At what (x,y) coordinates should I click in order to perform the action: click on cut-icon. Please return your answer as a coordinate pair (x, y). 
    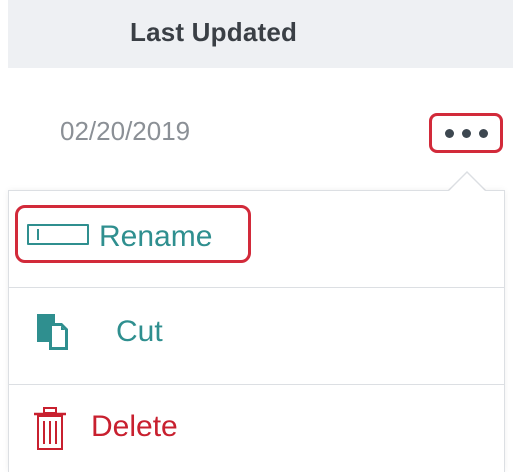
    Looking at the image, I should click on (52, 332).